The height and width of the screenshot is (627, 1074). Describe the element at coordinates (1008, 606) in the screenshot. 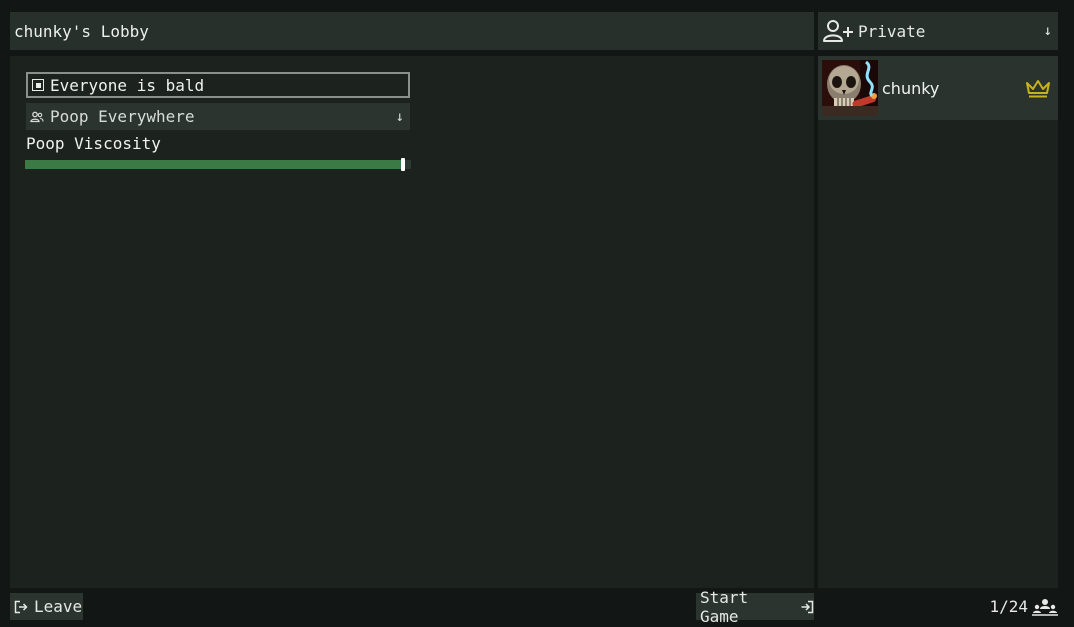

I see `player-count-text: 1/24` at that location.